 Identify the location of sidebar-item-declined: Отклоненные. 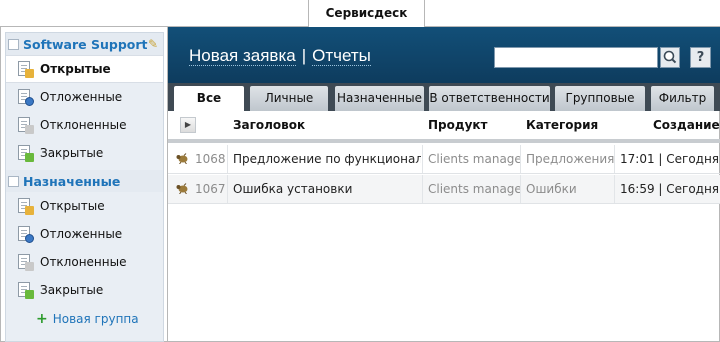
(84, 125).